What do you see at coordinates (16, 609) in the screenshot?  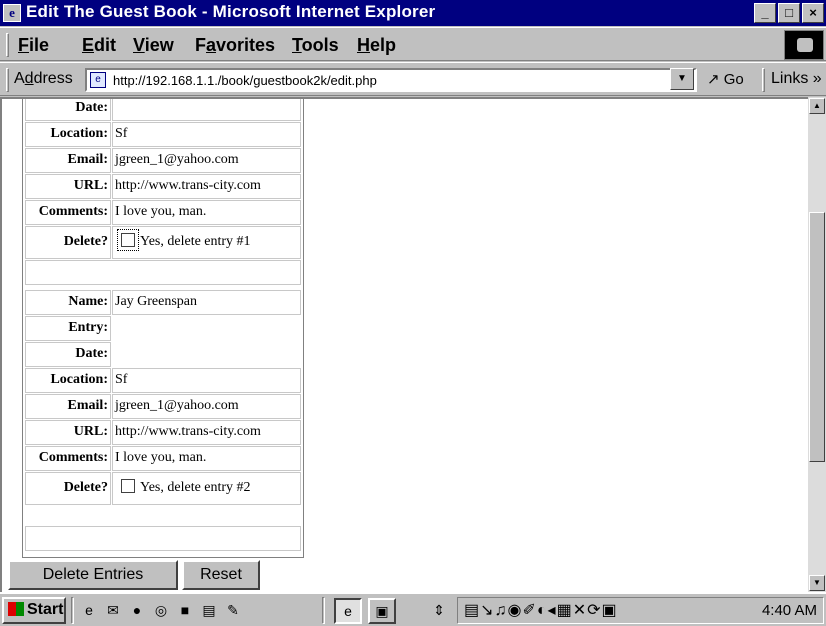 I see `windows-logo-icon` at bounding box center [16, 609].